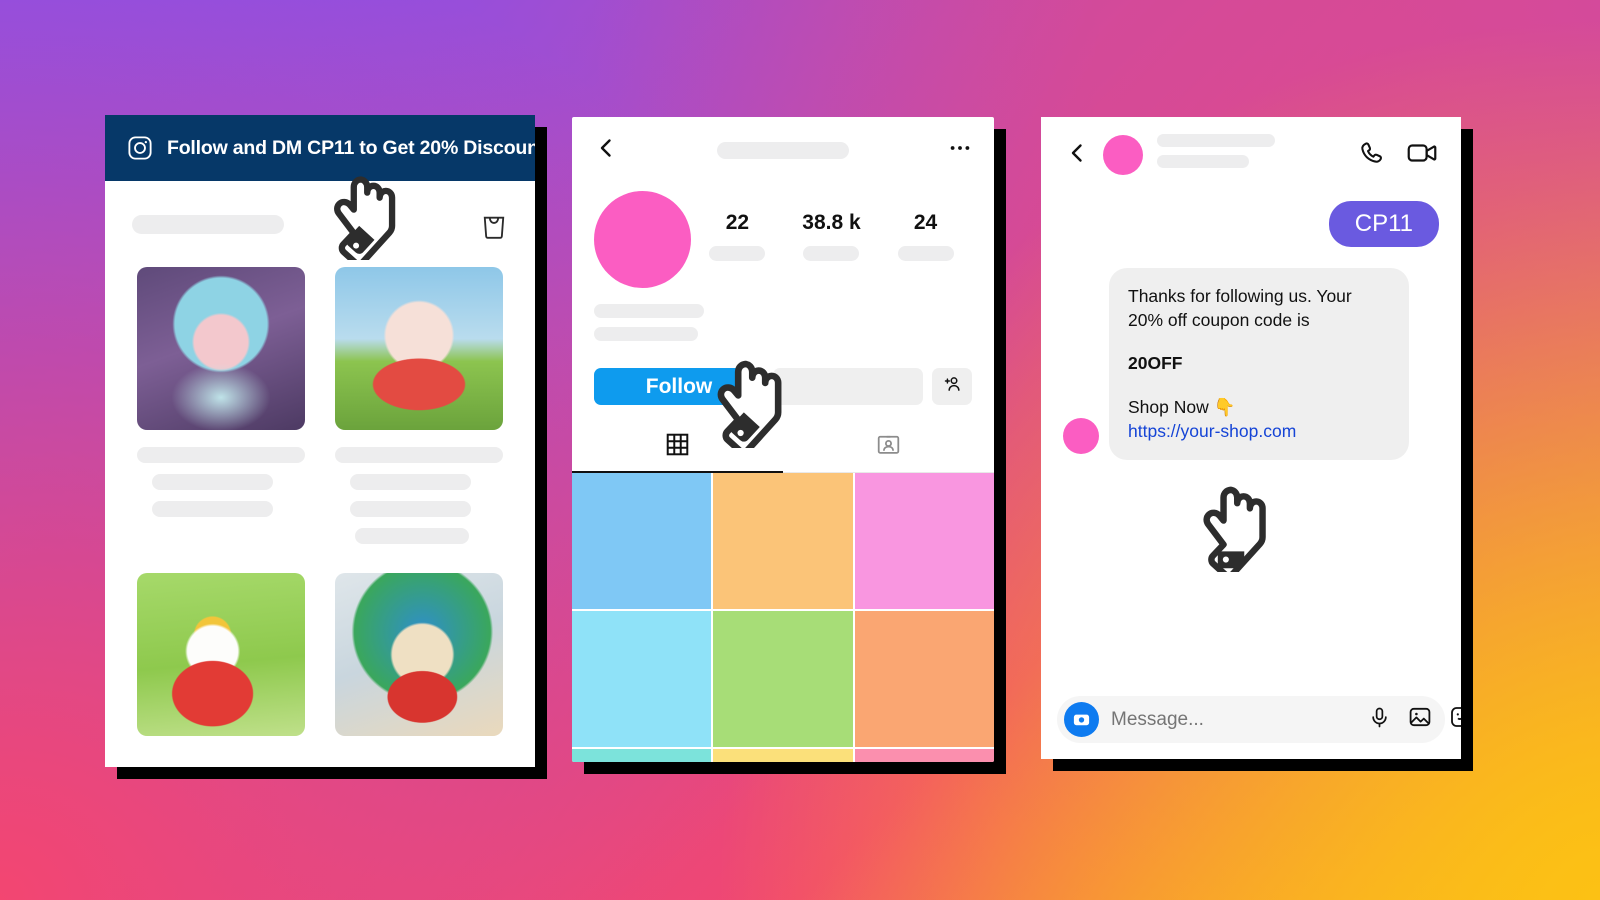 The width and height of the screenshot is (1600, 900). What do you see at coordinates (960, 150) in the screenshot?
I see `more-options-icon` at bounding box center [960, 150].